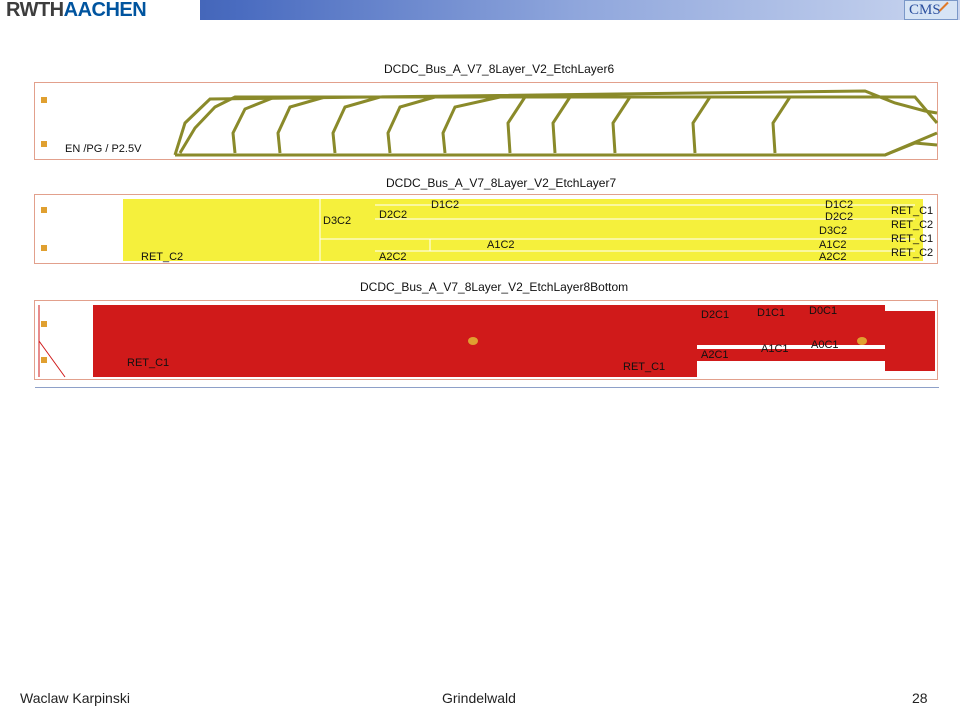  Describe the element at coordinates (452, 341) in the screenshot. I see `board-layer8bottom-marks` at that location.